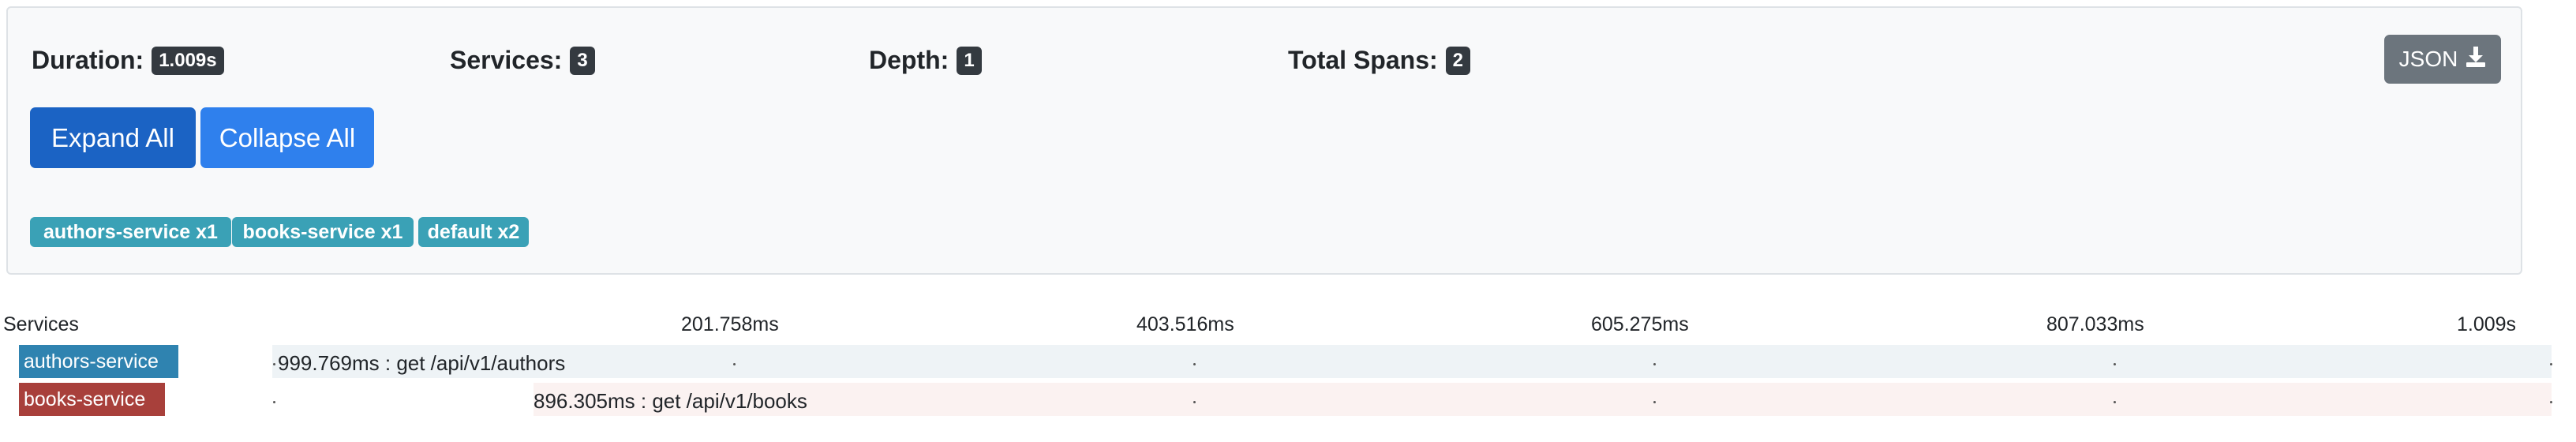 The image size is (2576, 442). What do you see at coordinates (188, 60) in the screenshot?
I see `duration-badge: 1.009s` at bounding box center [188, 60].